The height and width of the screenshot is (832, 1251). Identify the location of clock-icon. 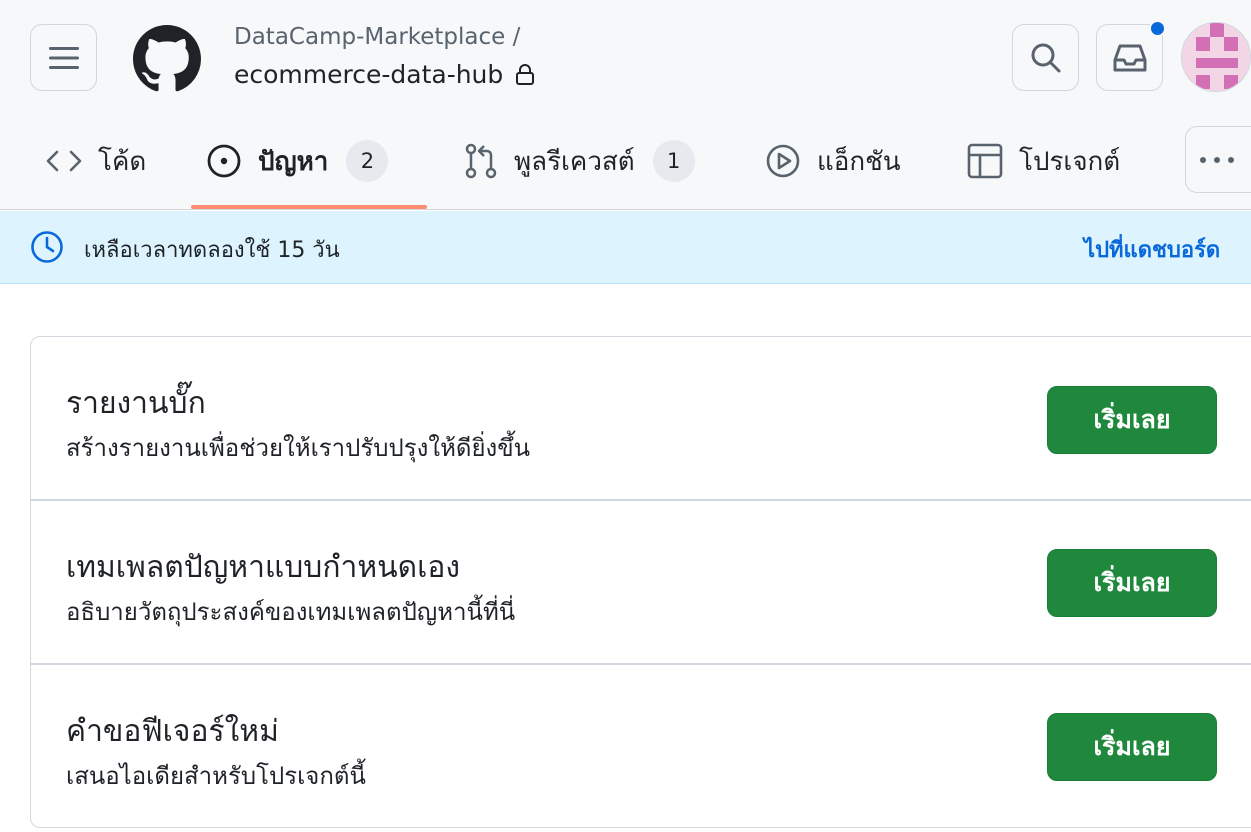
(47, 247).